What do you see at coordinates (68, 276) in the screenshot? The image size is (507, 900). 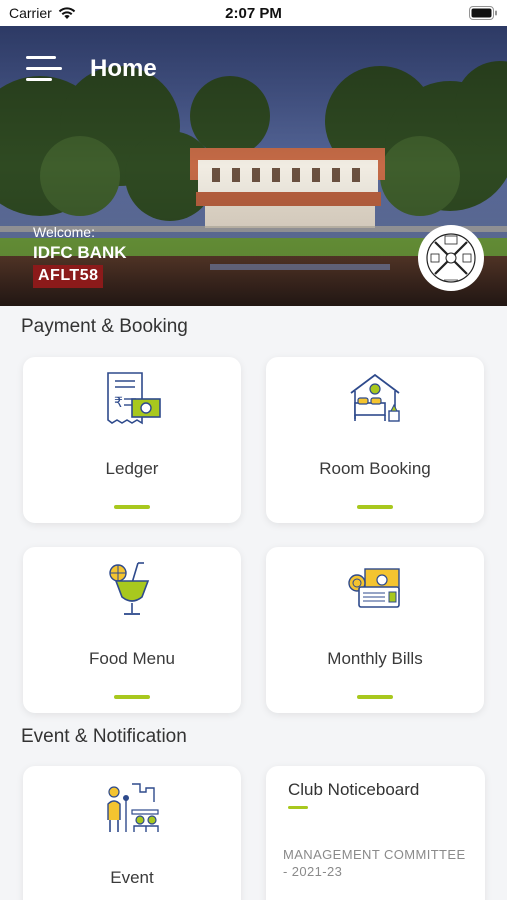 I see `member-code-badge: AFLT58` at bounding box center [68, 276].